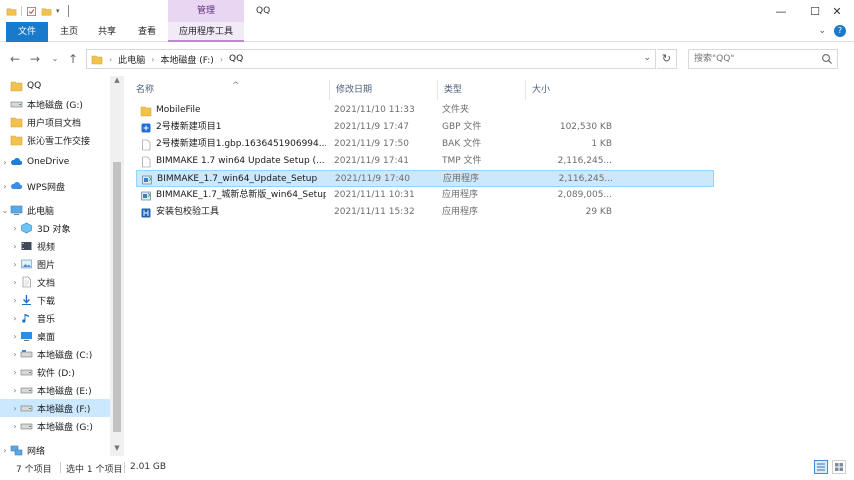 This screenshot has height=480, width=854. Describe the element at coordinates (206, 32) in the screenshot. I see `tab-application-tools: 应用程序工具` at that location.